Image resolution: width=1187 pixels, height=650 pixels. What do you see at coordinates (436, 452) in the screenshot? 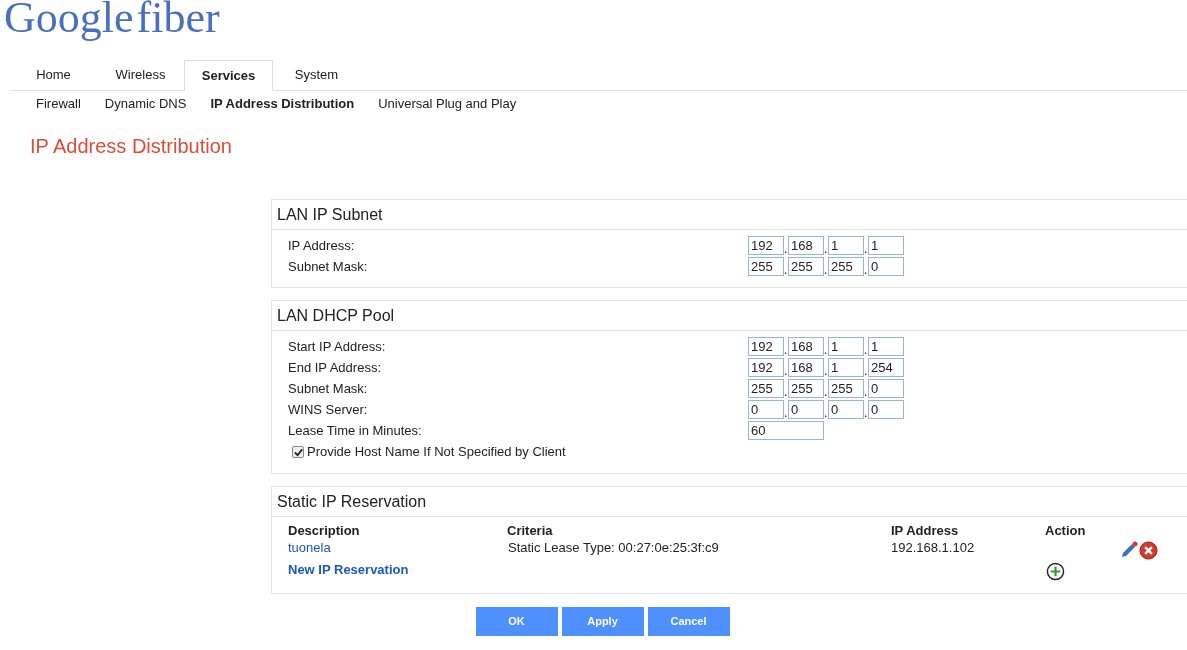
I see `checkbox-label: Provide Host Name If Not Specified by Client` at bounding box center [436, 452].